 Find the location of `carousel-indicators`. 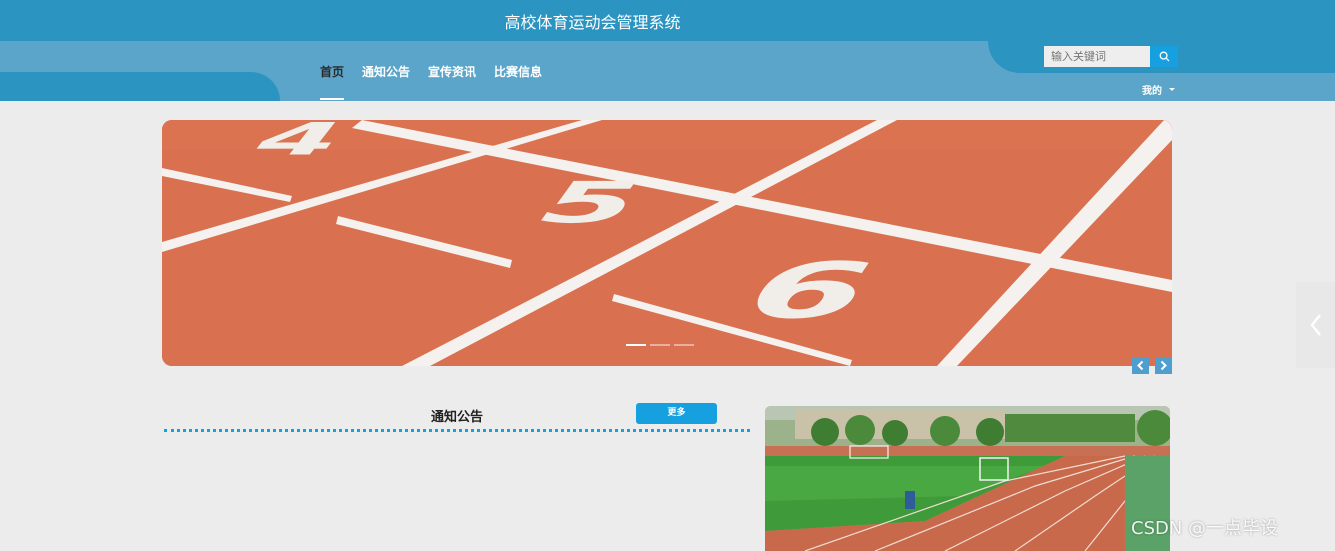

carousel-indicators is located at coordinates (662, 345).